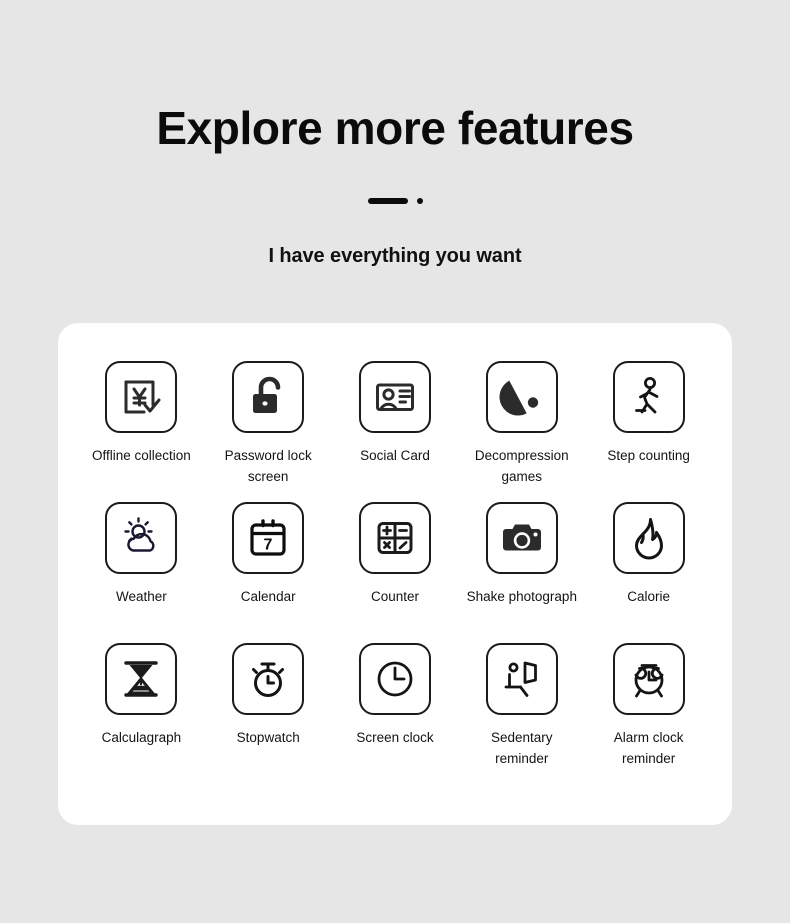 Image resolution: width=790 pixels, height=923 pixels. I want to click on feature-item-step-counting: Step counting, so click(648, 431).